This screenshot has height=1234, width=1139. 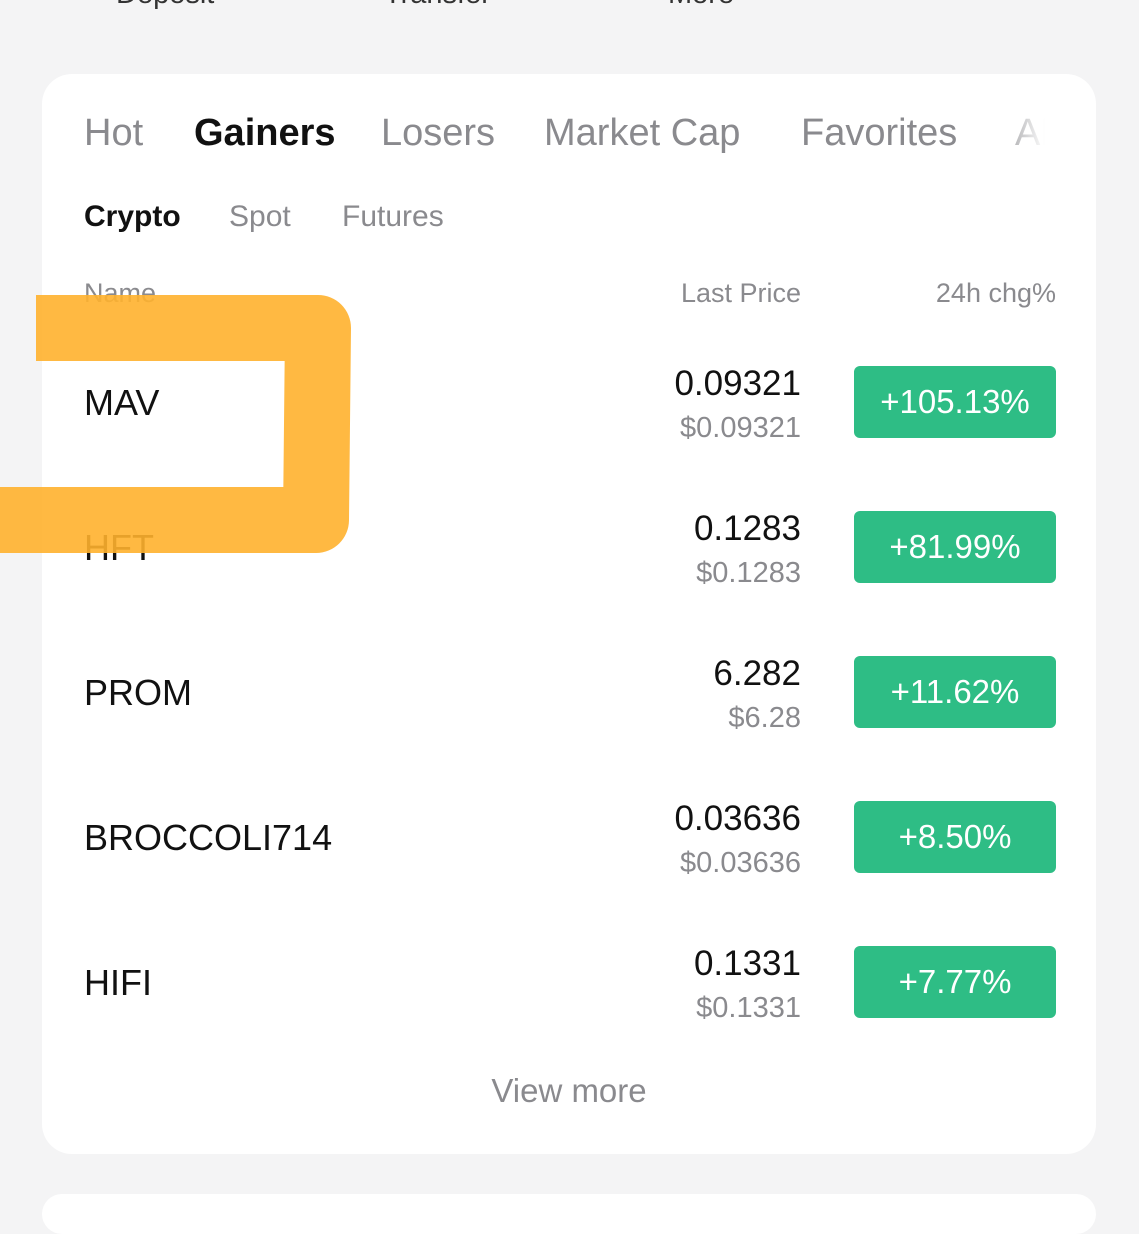 What do you see at coordinates (113, 133) in the screenshot?
I see `tab-hot: Hot` at bounding box center [113, 133].